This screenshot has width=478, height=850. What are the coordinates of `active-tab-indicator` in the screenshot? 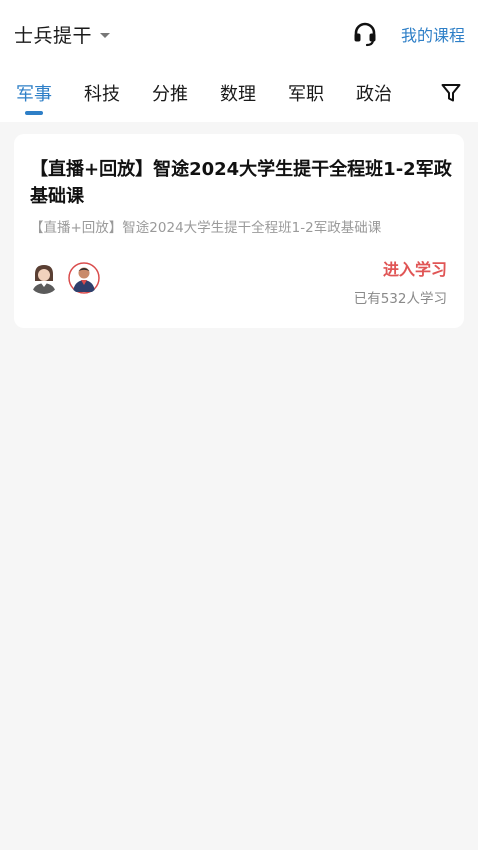 It's located at (34, 113).